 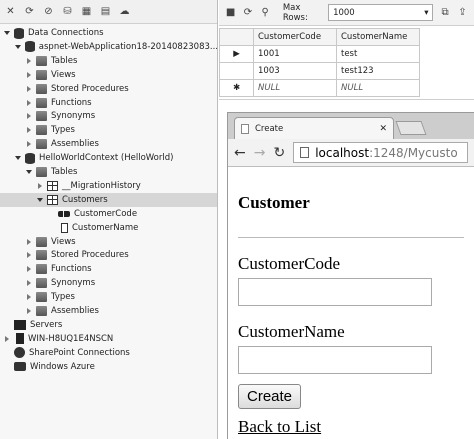 What do you see at coordinates (124, 11) in the screenshot?
I see `azure-icon: ☁` at bounding box center [124, 11].